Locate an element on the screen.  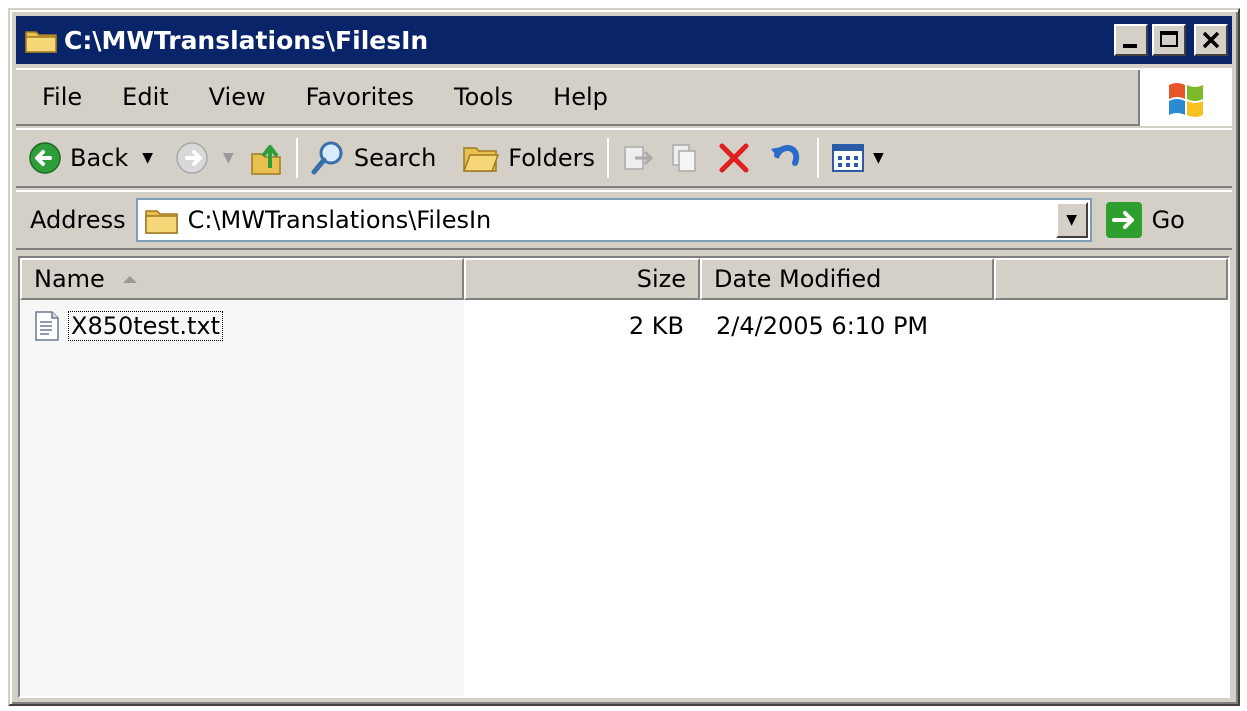
minimize-button is located at coordinates (1131, 40).